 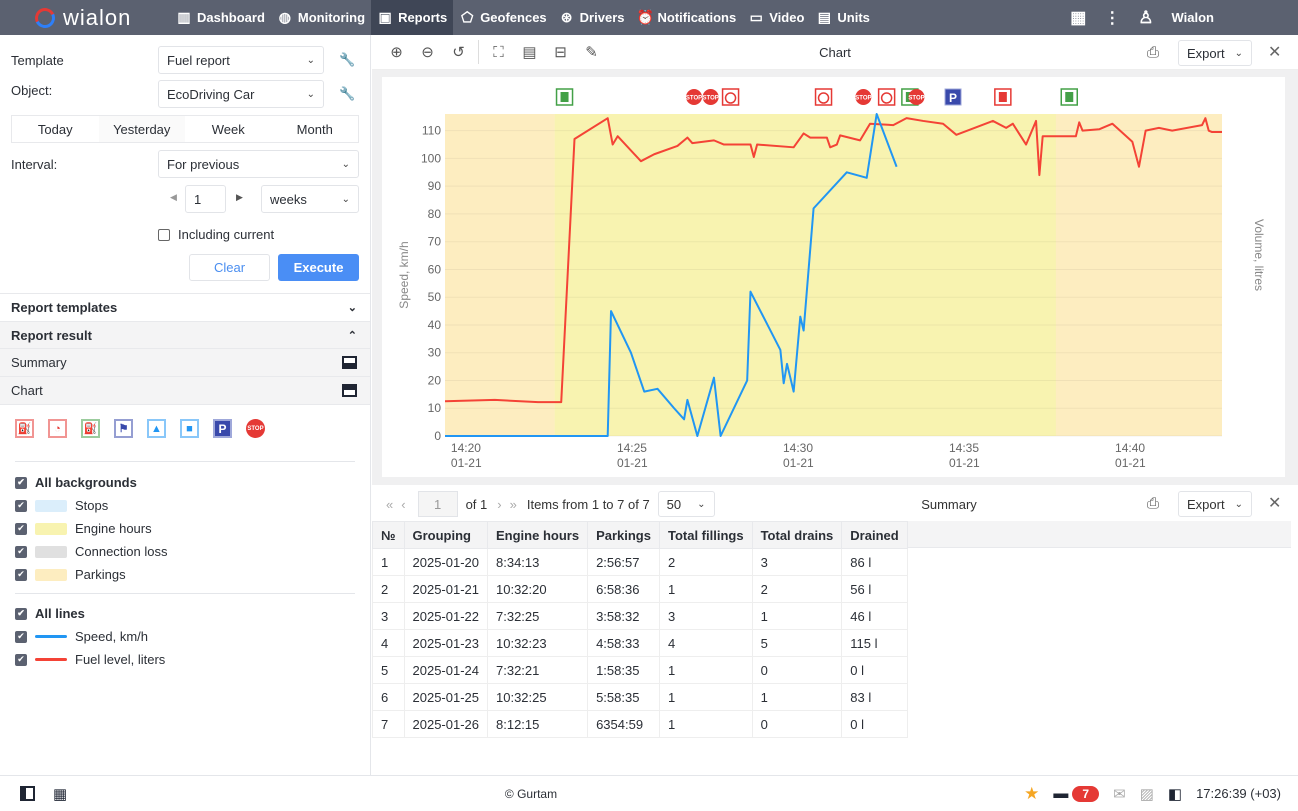 I want to click on period-week: Week, so click(x=228, y=129).